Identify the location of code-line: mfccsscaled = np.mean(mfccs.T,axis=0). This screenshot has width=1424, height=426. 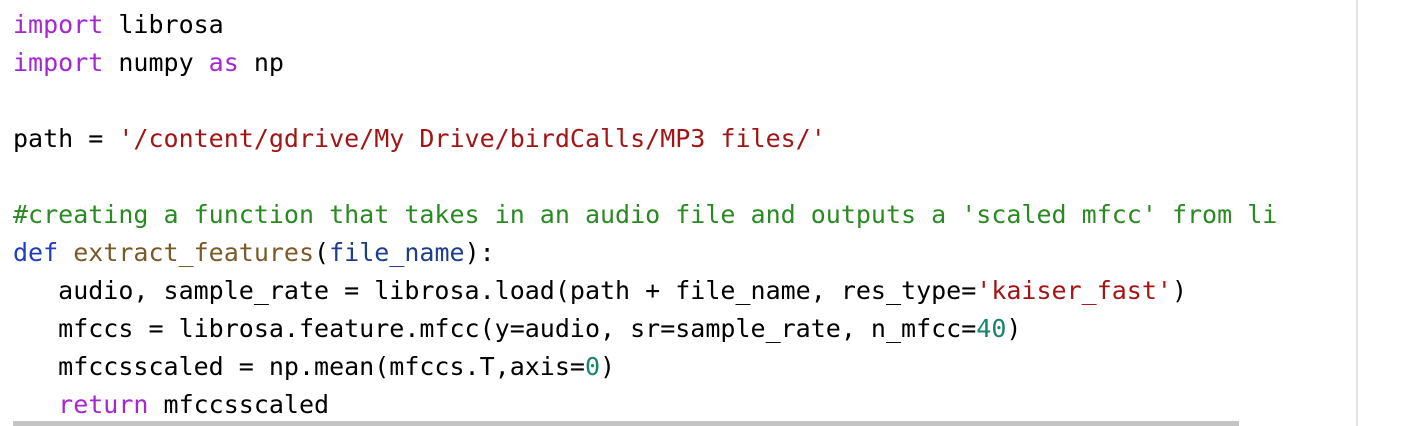
(645, 367).